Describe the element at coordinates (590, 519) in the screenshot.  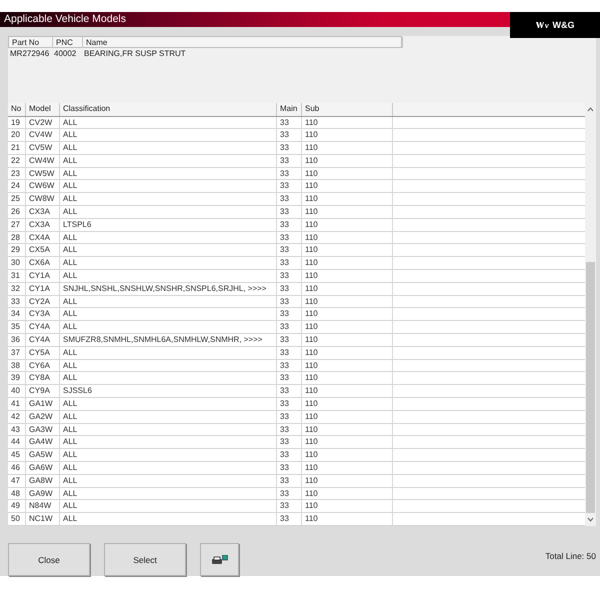
I see `scroll-down-icon` at that location.